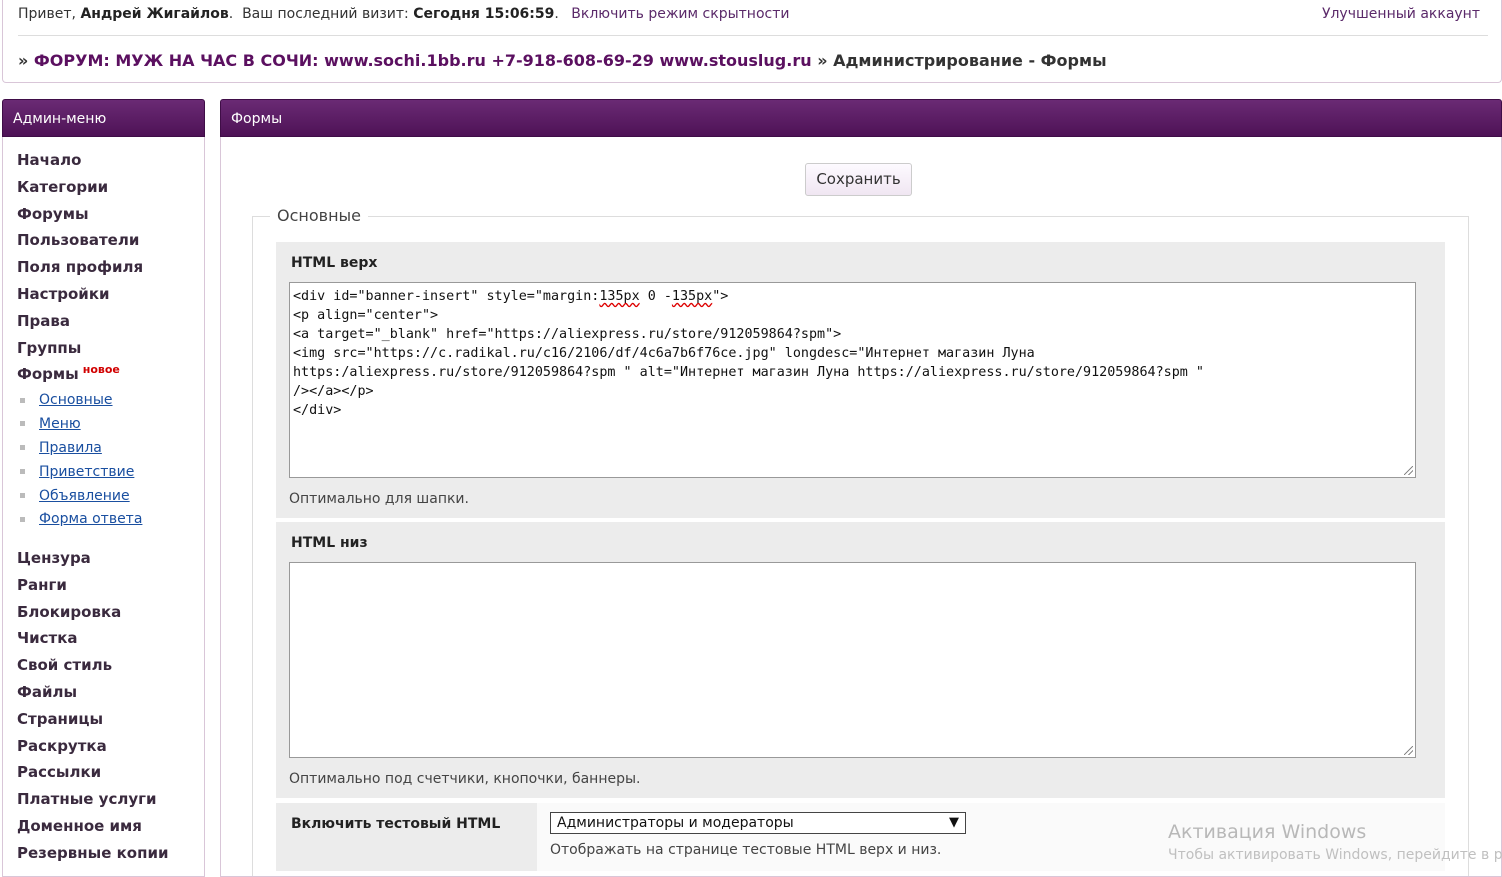 The image size is (1502, 877). Describe the element at coordinates (1032, 60) in the screenshot. I see `breadcrumb-dash: -` at that location.